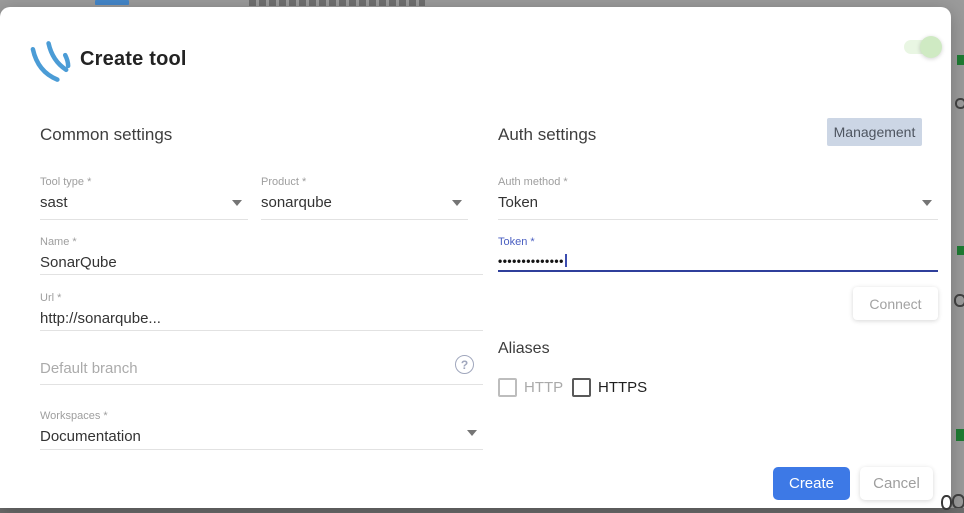 Image resolution: width=964 pixels, height=513 pixels. I want to click on cancel-button: Cancel, so click(896, 483).